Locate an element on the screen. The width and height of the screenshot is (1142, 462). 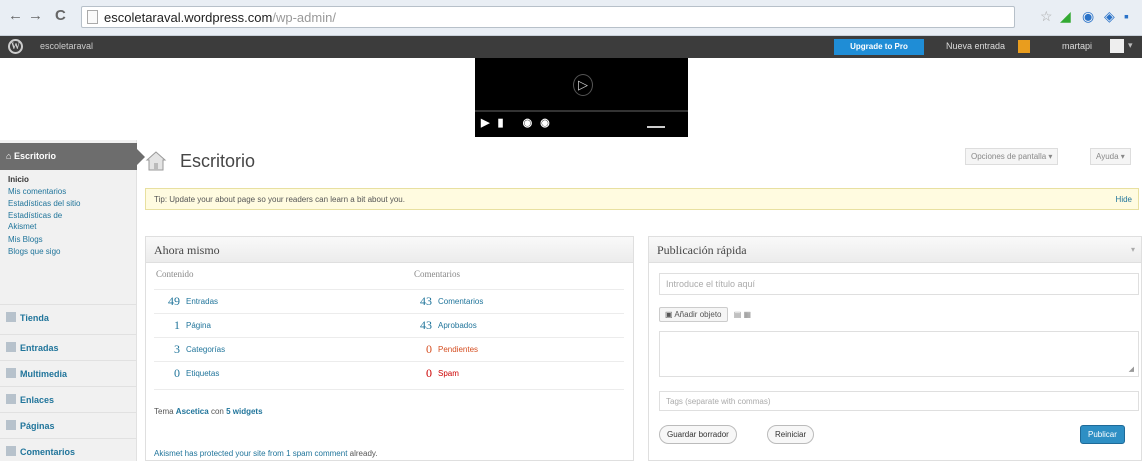
back-button: ← is located at coordinates (15, 15).